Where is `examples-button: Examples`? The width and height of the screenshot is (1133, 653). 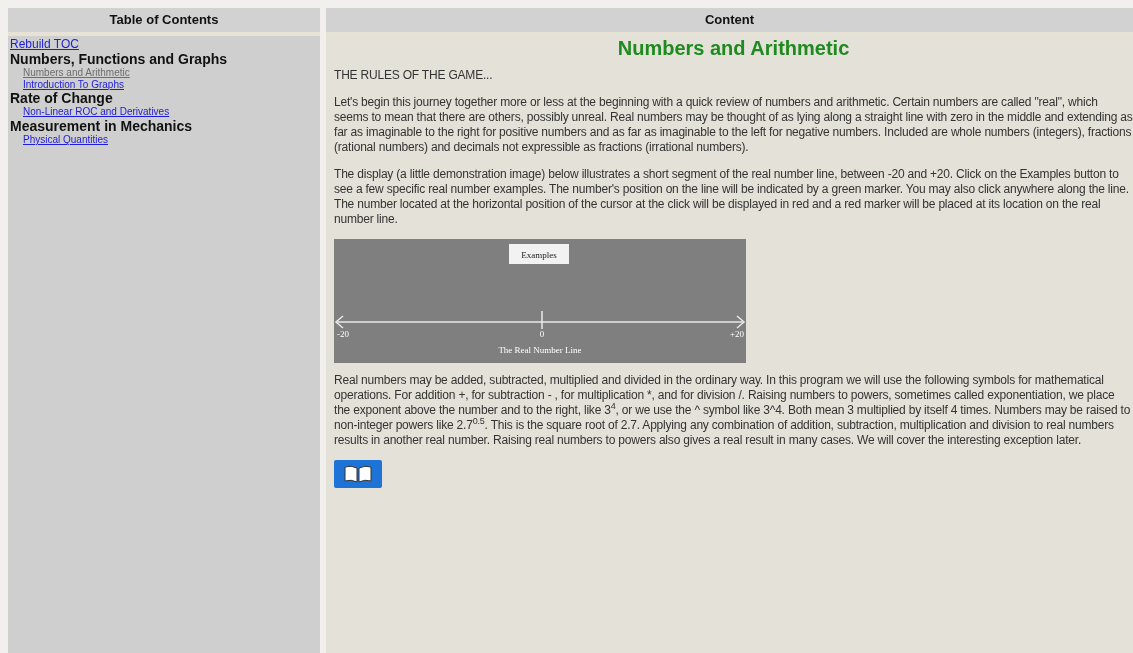
examples-button: Examples is located at coordinates (539, 253).